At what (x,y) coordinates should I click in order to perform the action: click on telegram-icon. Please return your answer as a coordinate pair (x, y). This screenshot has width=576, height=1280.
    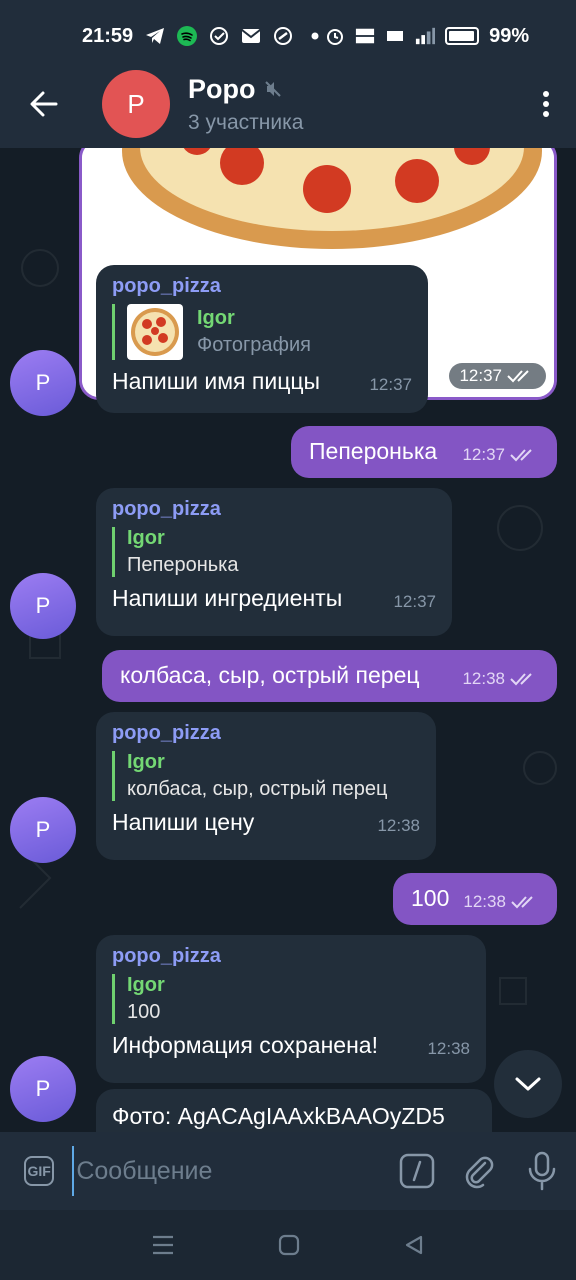
    Looking at the image, I should click on (155, 36).